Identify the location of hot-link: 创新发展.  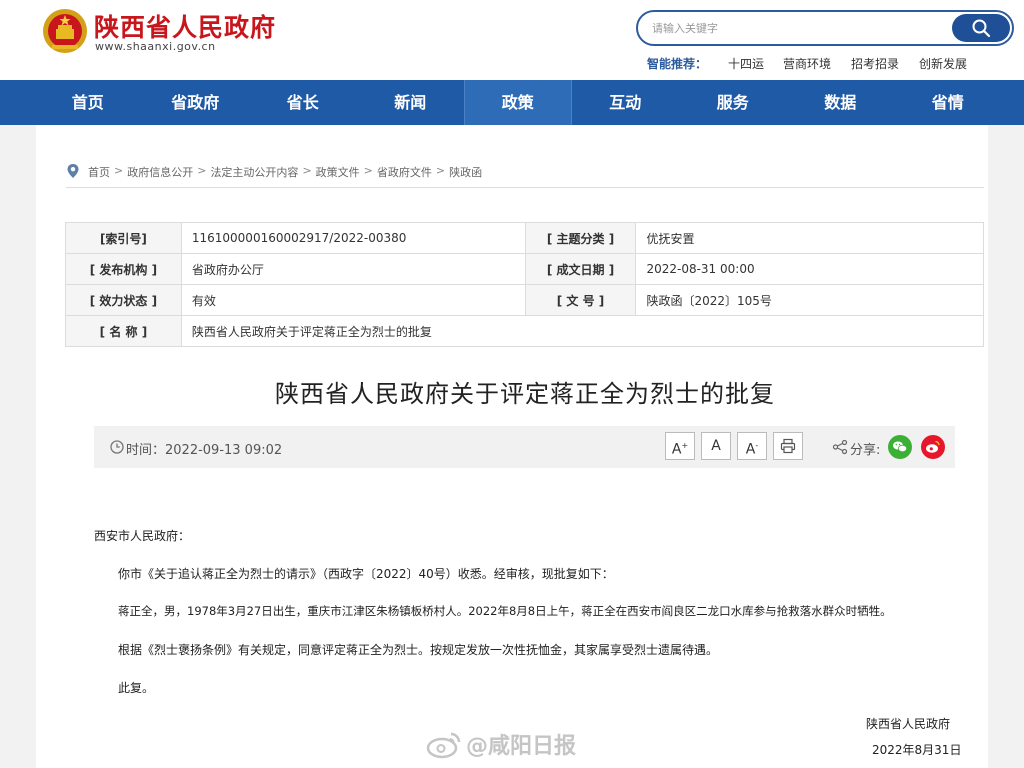
(943, 63).